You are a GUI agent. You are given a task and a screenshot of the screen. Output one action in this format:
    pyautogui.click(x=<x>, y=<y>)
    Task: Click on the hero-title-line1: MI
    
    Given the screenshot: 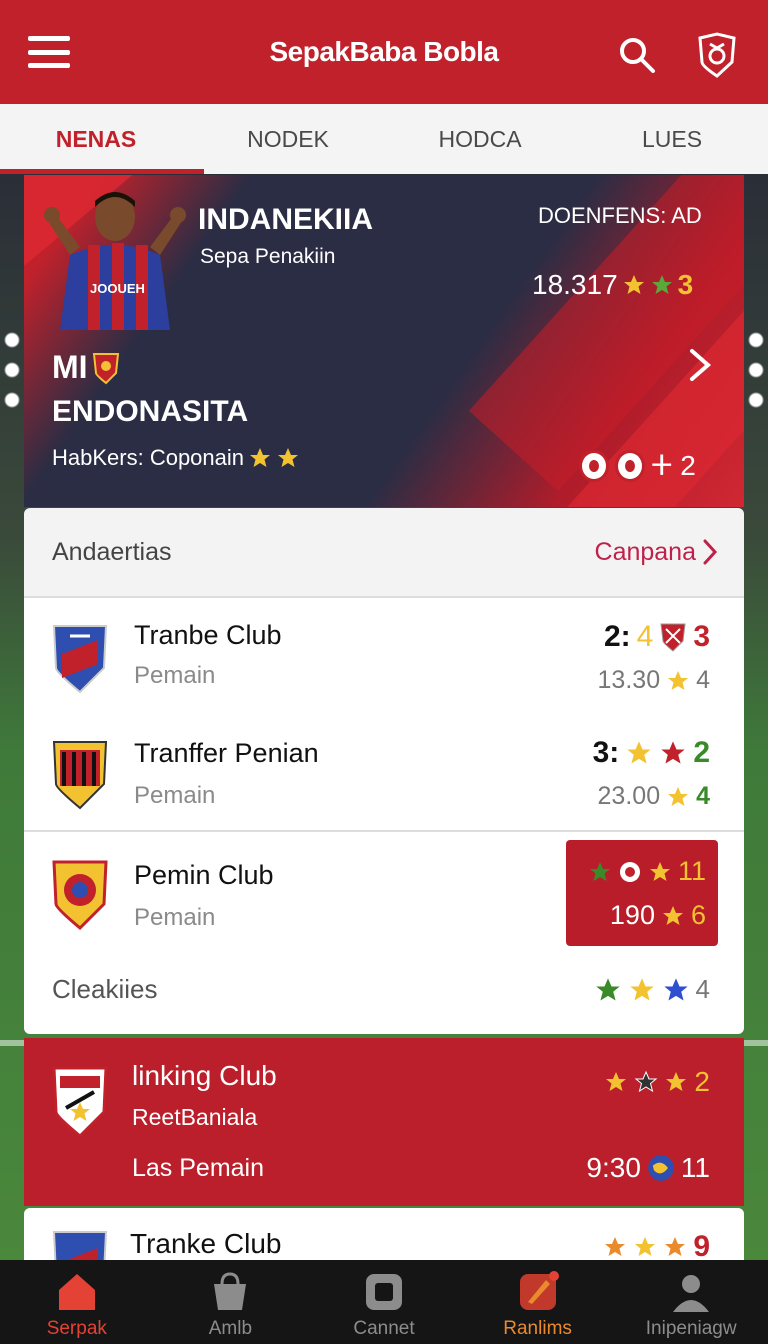 What is the action you would take?
    pyautogui.click(x=86, y=367)
    